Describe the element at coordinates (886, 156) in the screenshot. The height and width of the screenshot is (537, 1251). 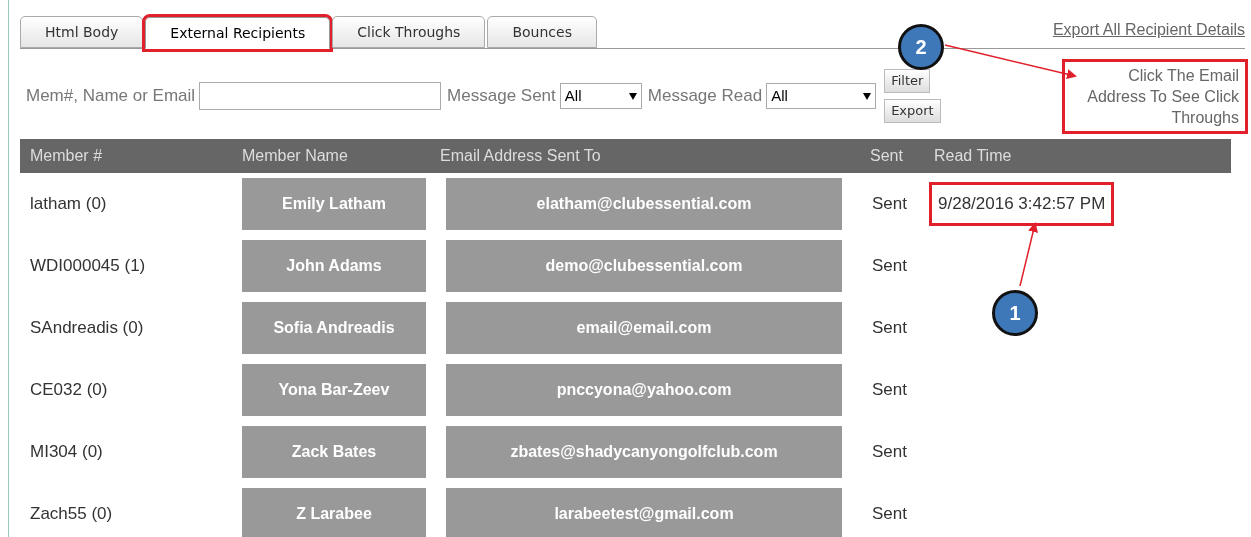
I see `column-header: Sent` at that location.